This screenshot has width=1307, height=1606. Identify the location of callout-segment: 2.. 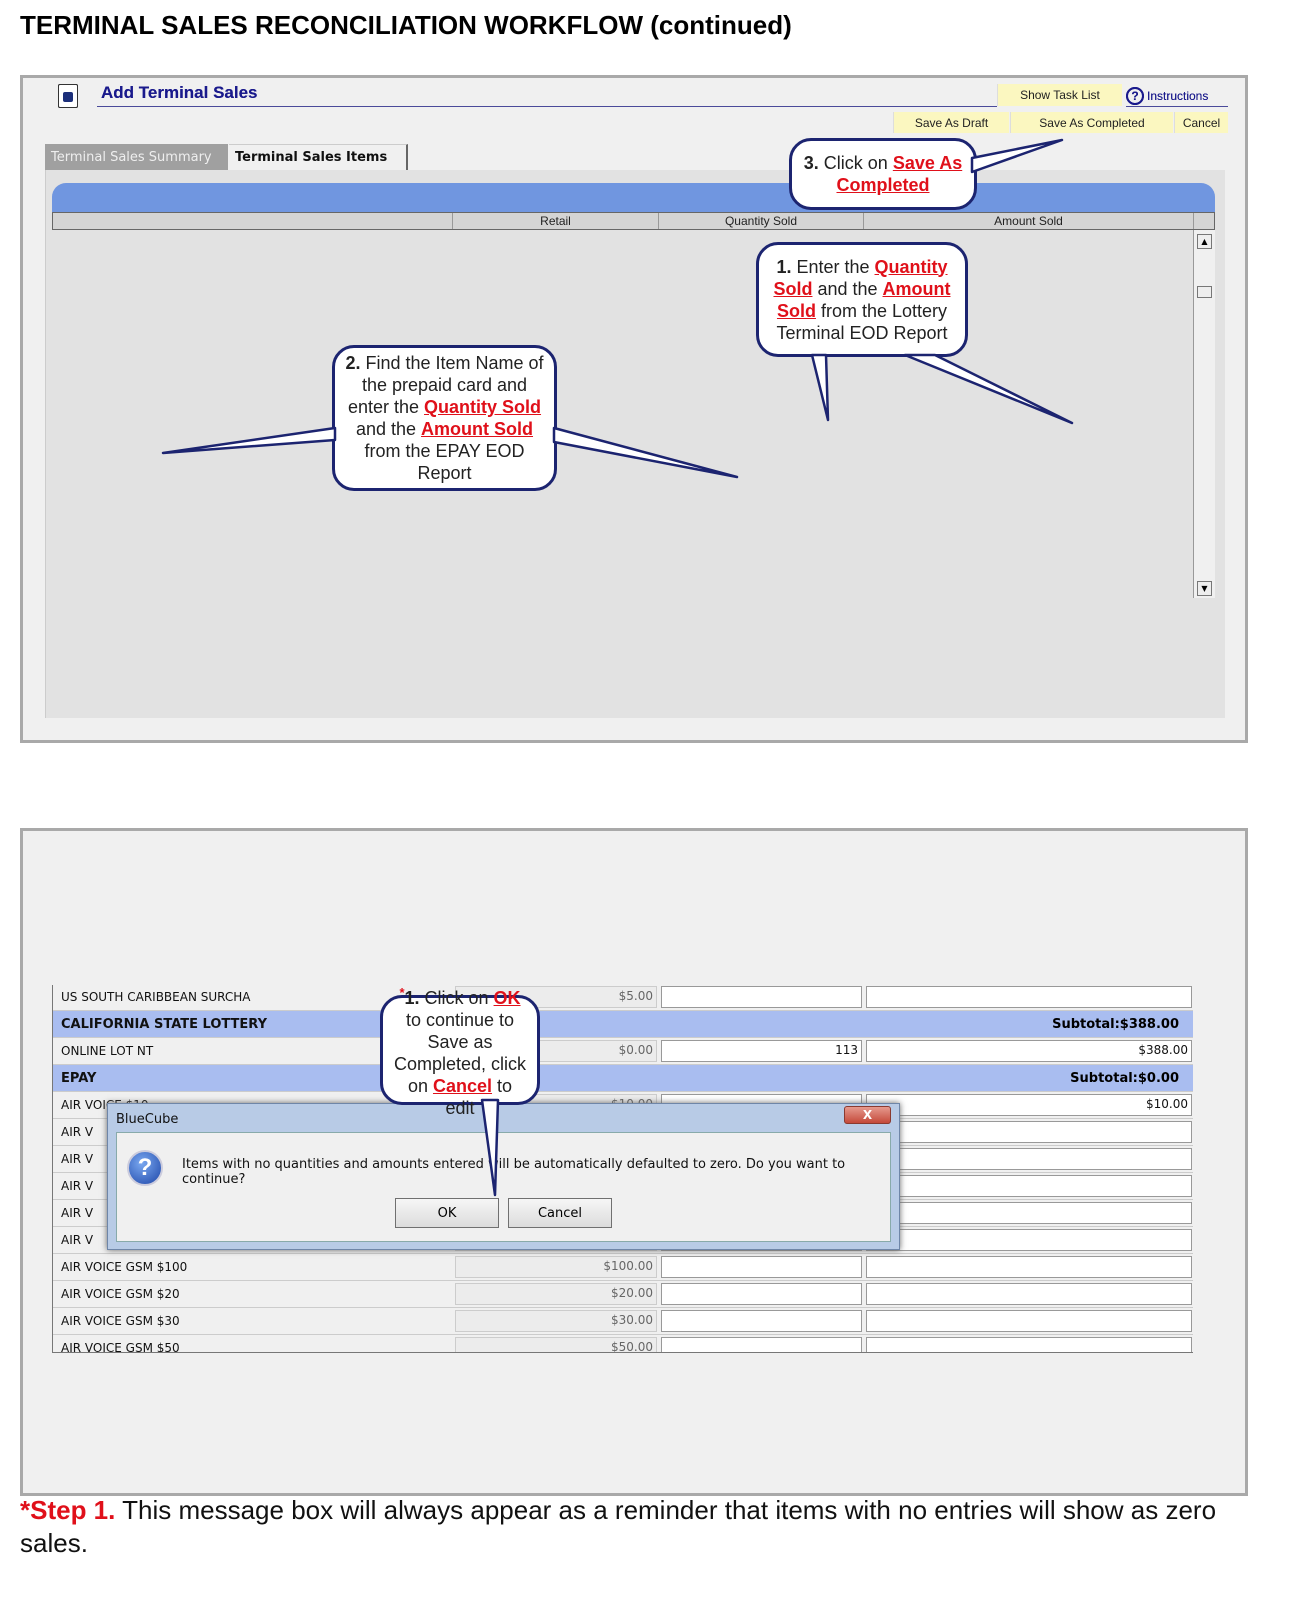
(353, 363).